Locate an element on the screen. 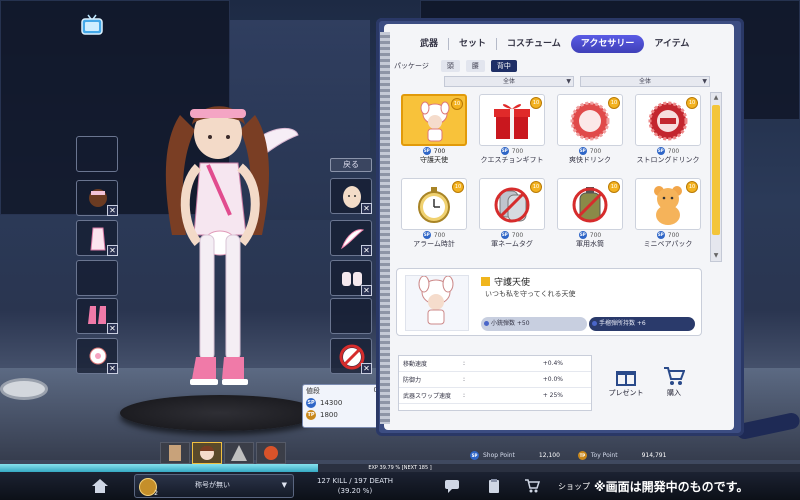 The height and width of the screenshot is (500, 800). item-card: 10 SP 700 ミニベアパック is located at coordinates (668, 216).